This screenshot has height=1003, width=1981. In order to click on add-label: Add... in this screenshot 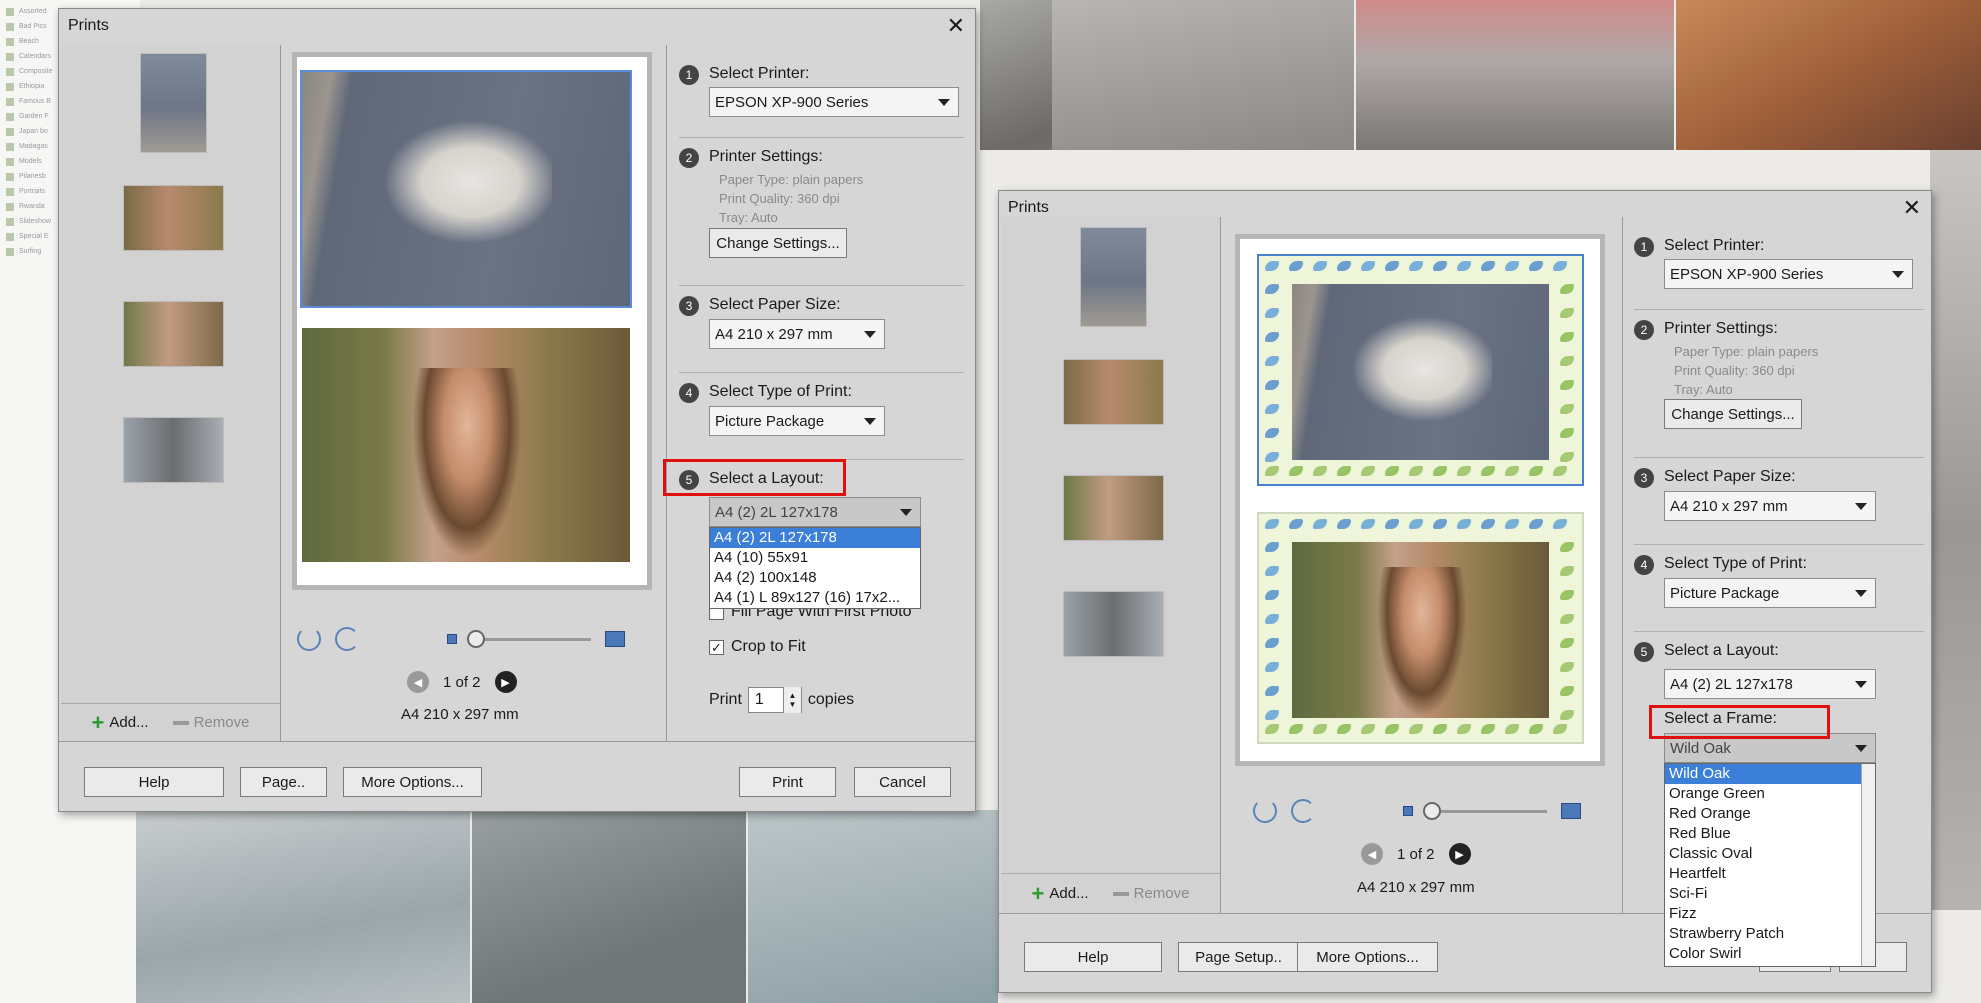, I will do `click(1069, 893)`.